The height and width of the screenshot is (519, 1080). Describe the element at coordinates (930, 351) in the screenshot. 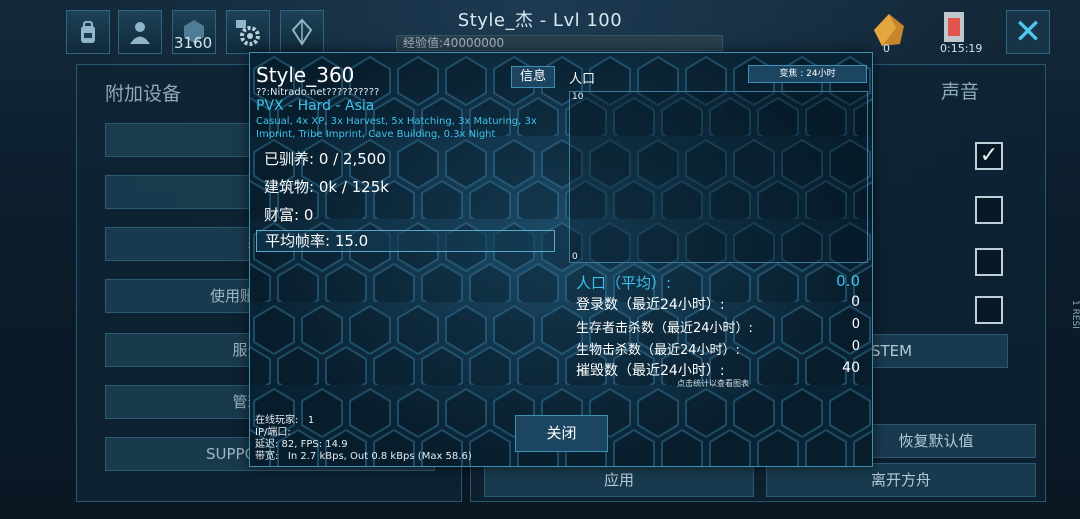

I see `system-button: STEM` at that location.